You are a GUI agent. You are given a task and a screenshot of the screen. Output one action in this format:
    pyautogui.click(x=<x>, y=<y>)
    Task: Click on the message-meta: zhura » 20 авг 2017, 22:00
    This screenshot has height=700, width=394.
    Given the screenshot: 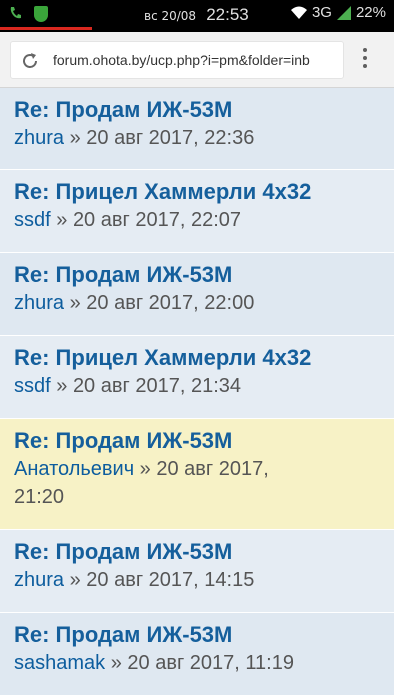 What is the action you would take?
    pyautogui.click(x=134, y=303)
    